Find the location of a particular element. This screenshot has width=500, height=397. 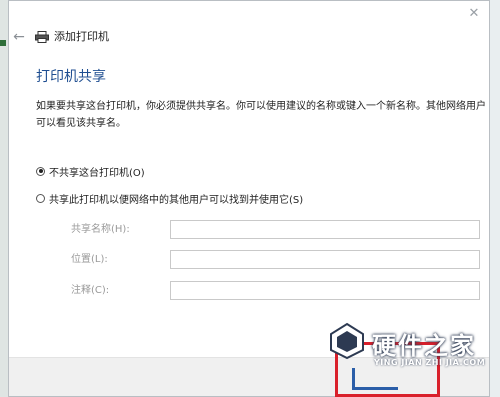

option-share: 共享此打印机以便网络中的其他用户可以找到并使用它(S) is located at coordinates (169, 198).